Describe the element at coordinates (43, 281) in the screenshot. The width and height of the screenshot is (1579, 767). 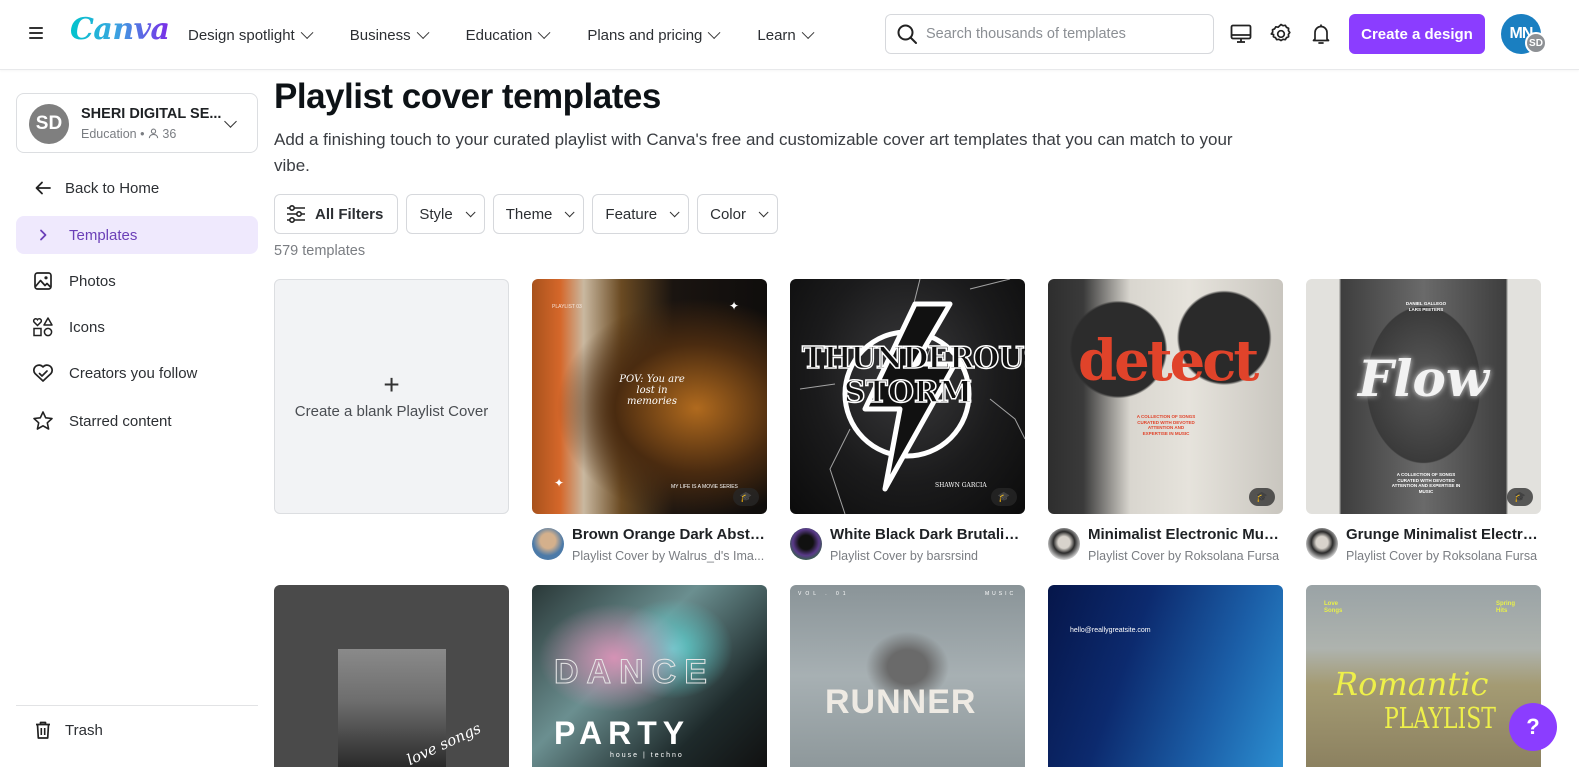
I see `image-icon` at that location.